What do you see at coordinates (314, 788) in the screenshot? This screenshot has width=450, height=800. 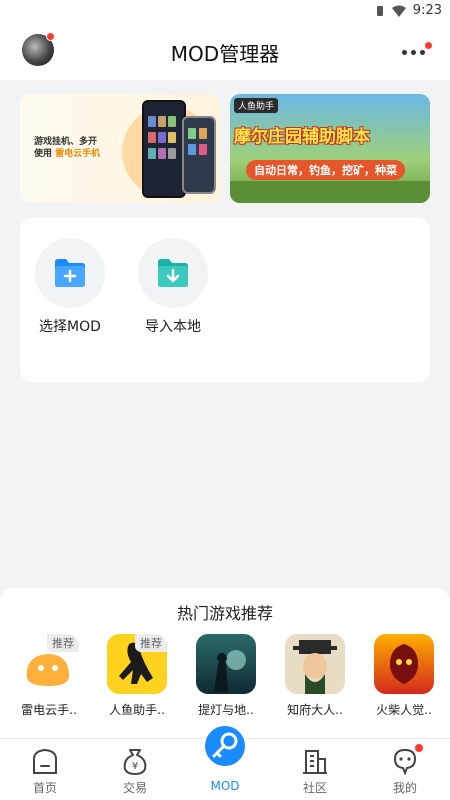 I see `tab-label: 社区` at bounding box center [314, 788].